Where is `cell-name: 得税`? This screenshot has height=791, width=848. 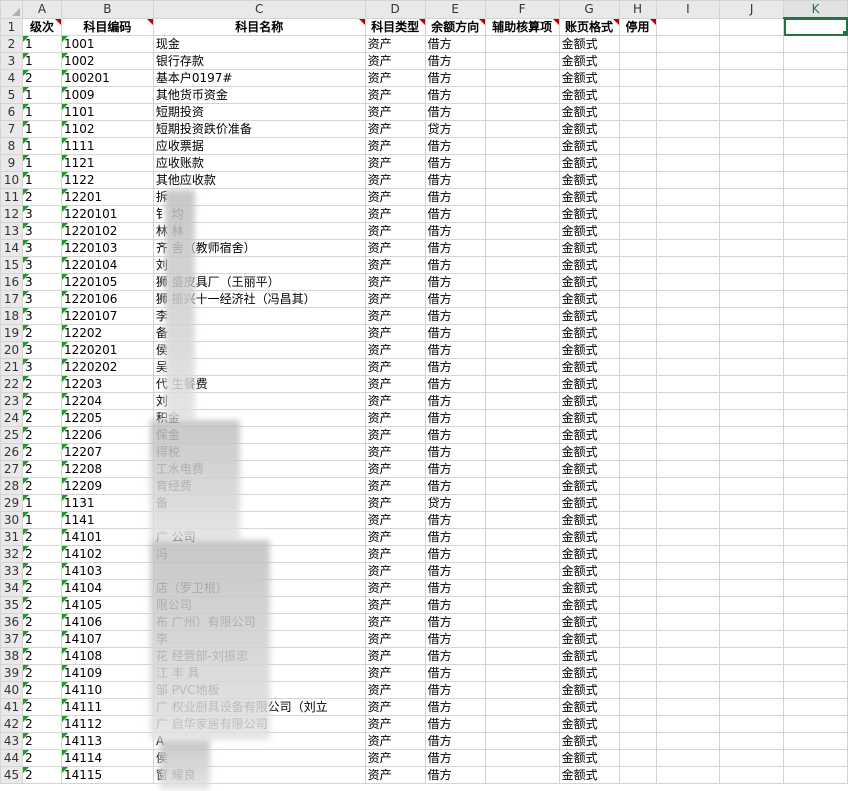
cell-name: 得税 is located at coordinates (259, 452).